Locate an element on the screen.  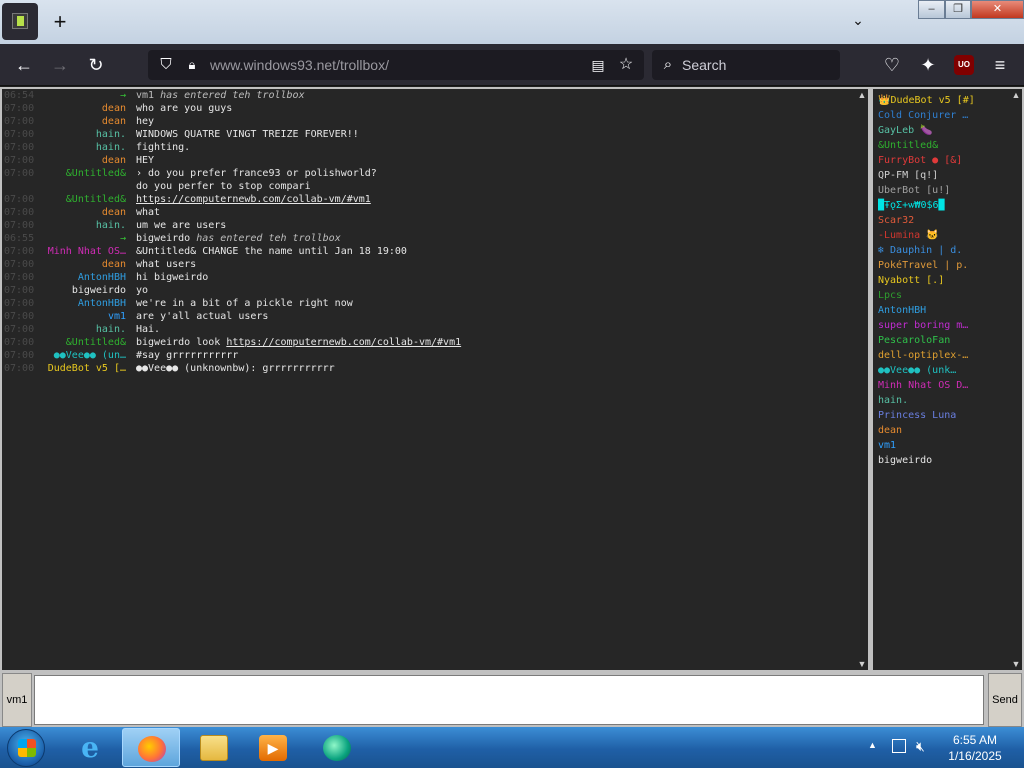
close-button: ✕ is located at coordinates (997, 9).